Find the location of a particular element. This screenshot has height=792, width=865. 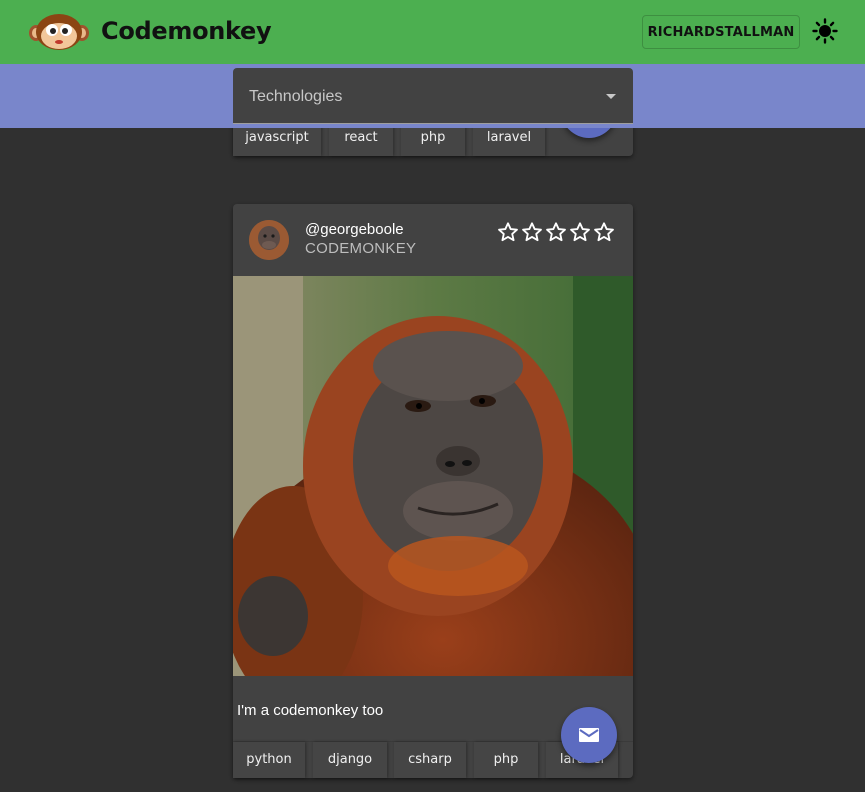

rating-stars is located at coordinates (557, 233).